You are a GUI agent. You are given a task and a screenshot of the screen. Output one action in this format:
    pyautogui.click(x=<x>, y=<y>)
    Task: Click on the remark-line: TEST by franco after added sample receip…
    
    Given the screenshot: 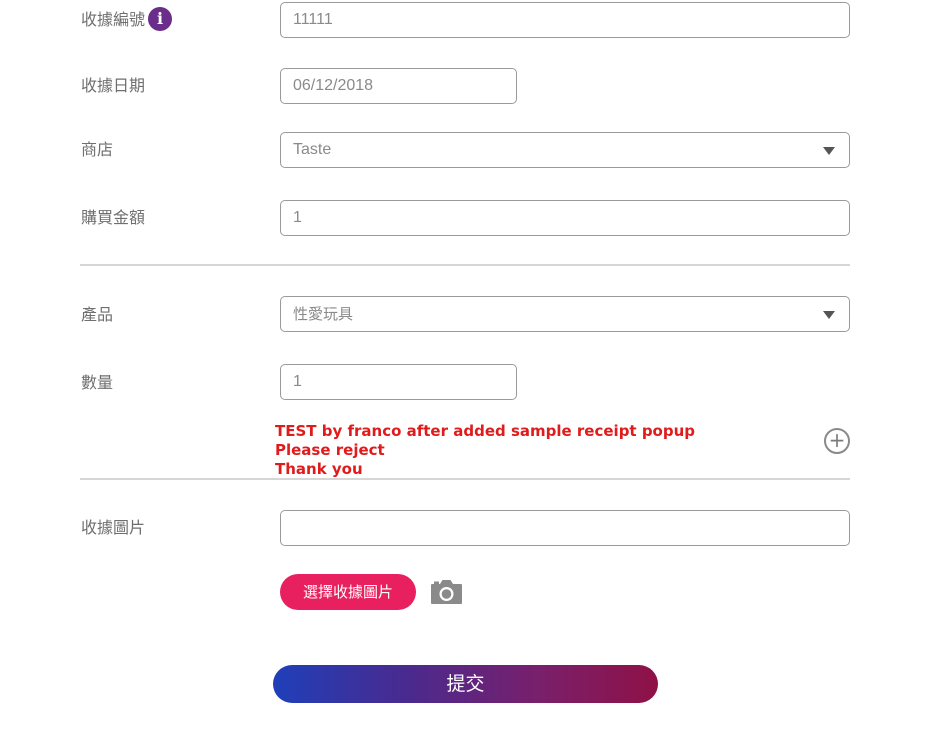 What is the action you would take?
    pyautogui.click(x=485, y=431)
    